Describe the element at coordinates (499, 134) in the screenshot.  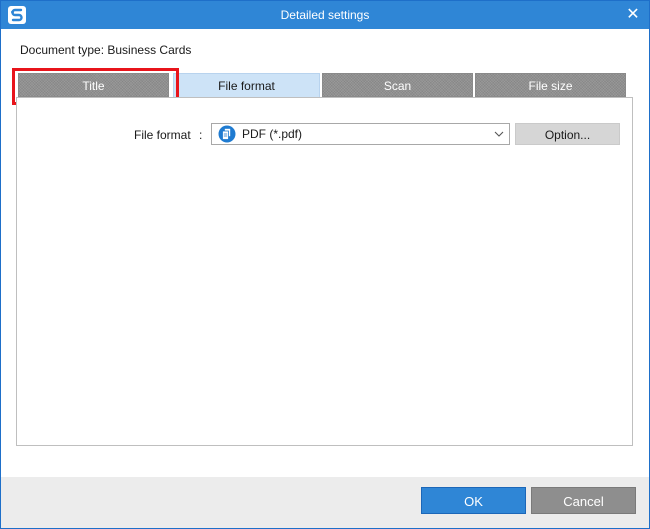
I see `chevron-down-icon` at that location.